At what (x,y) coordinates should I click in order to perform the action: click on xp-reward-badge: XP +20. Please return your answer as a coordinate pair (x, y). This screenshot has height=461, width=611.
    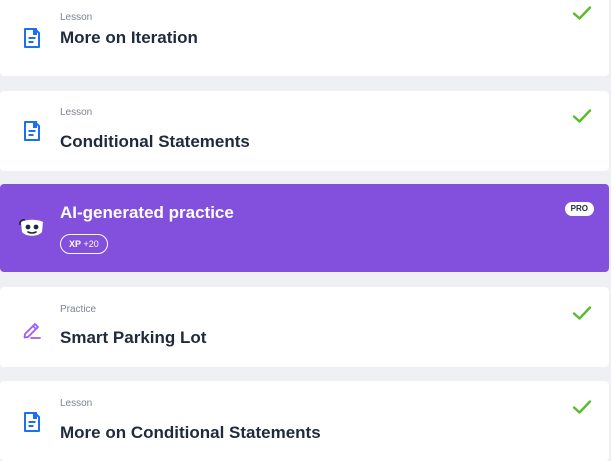
    Looking at the image, I should click on (84, 244).